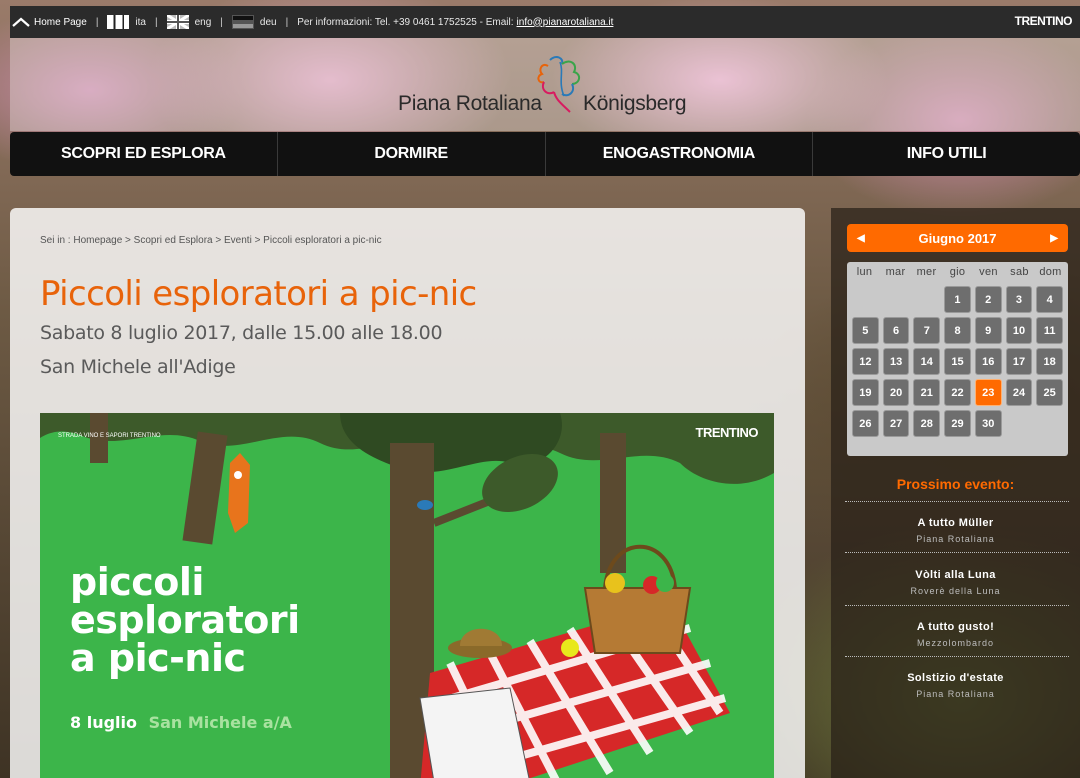 The width and height of the screenshot is (1080, 778). Describe the element at coordinates (861, 238) in the screenshot. I see `triangle-left-icon: ◀` at that location.